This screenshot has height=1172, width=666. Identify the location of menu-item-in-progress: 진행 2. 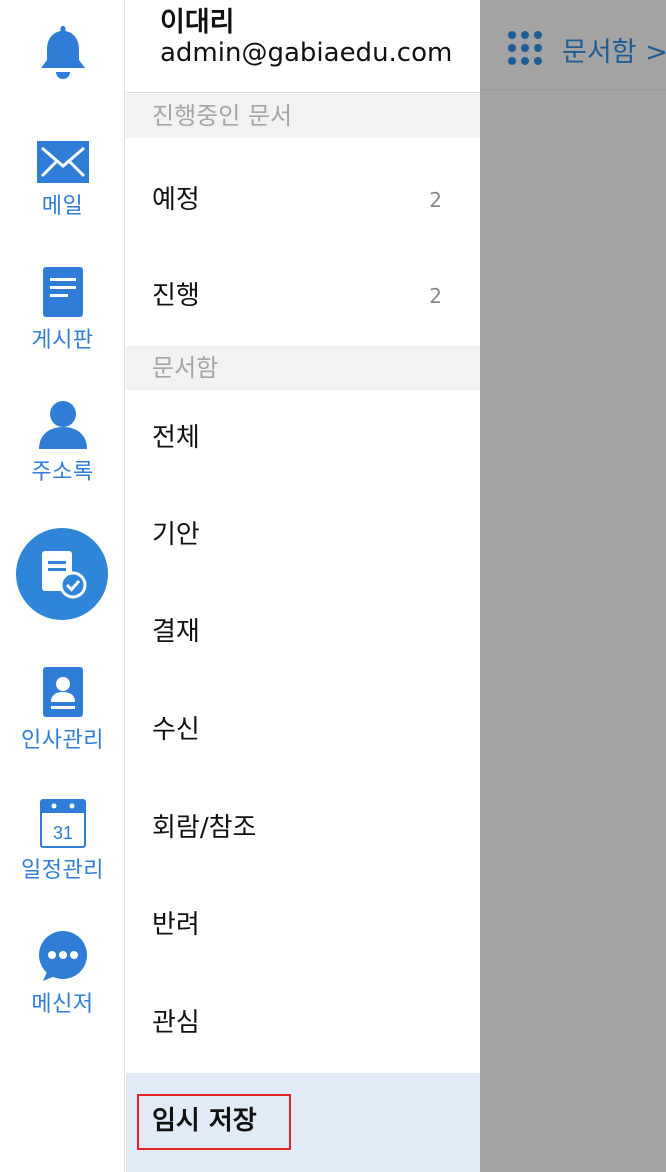
(303, 296).